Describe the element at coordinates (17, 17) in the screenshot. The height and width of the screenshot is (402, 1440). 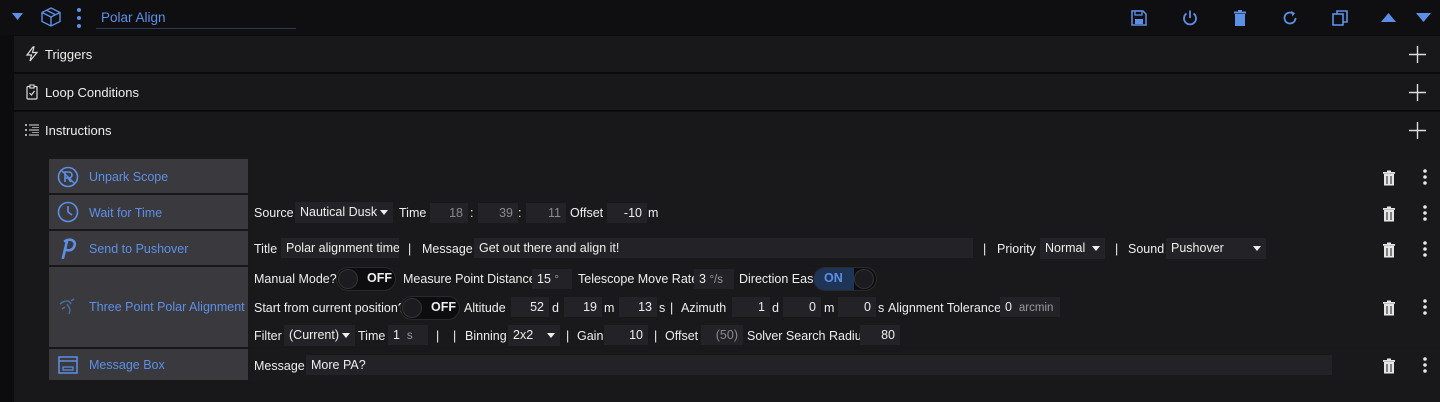
I see `collapse-caret-icon` at that location.